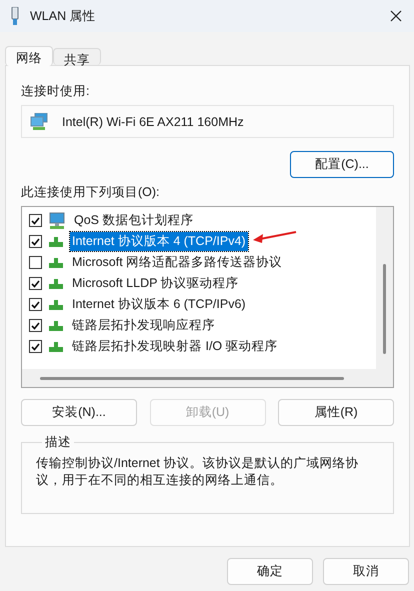 The image size is (414, 591). What do you see at coordinates (55, 91) in the screenshot?
I see `connect-using-label: 连接时使用:` at bounding box center [55, 91].